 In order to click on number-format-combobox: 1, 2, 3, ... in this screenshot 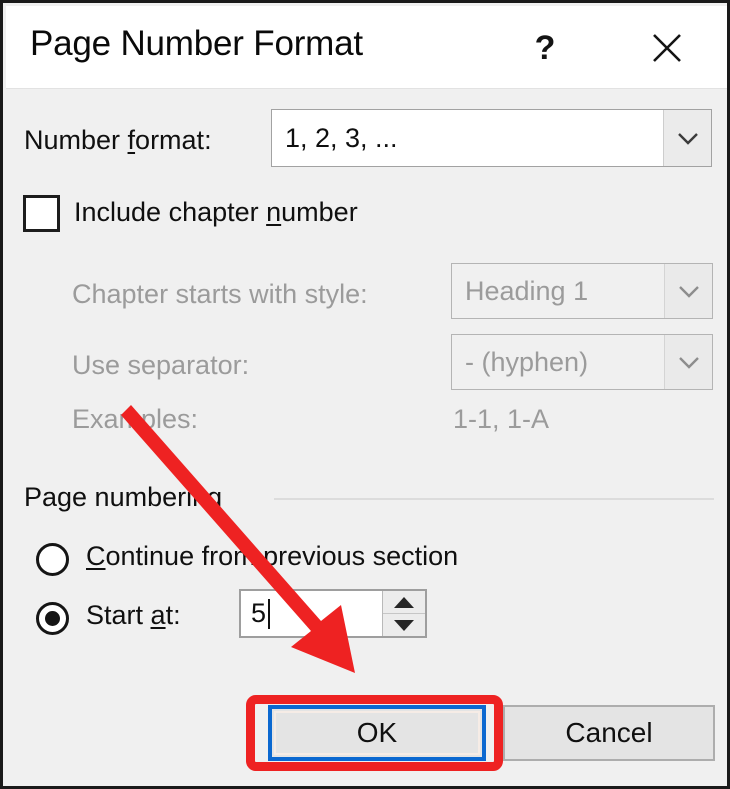, I will do `click(491, 138)`.